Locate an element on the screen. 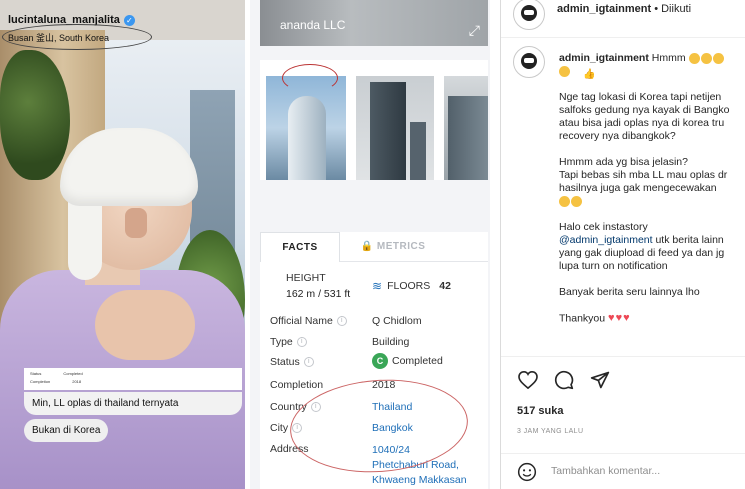 The image size is (745, 489). mention-link: @admin_igtainment is located at coordinates (606, 240).